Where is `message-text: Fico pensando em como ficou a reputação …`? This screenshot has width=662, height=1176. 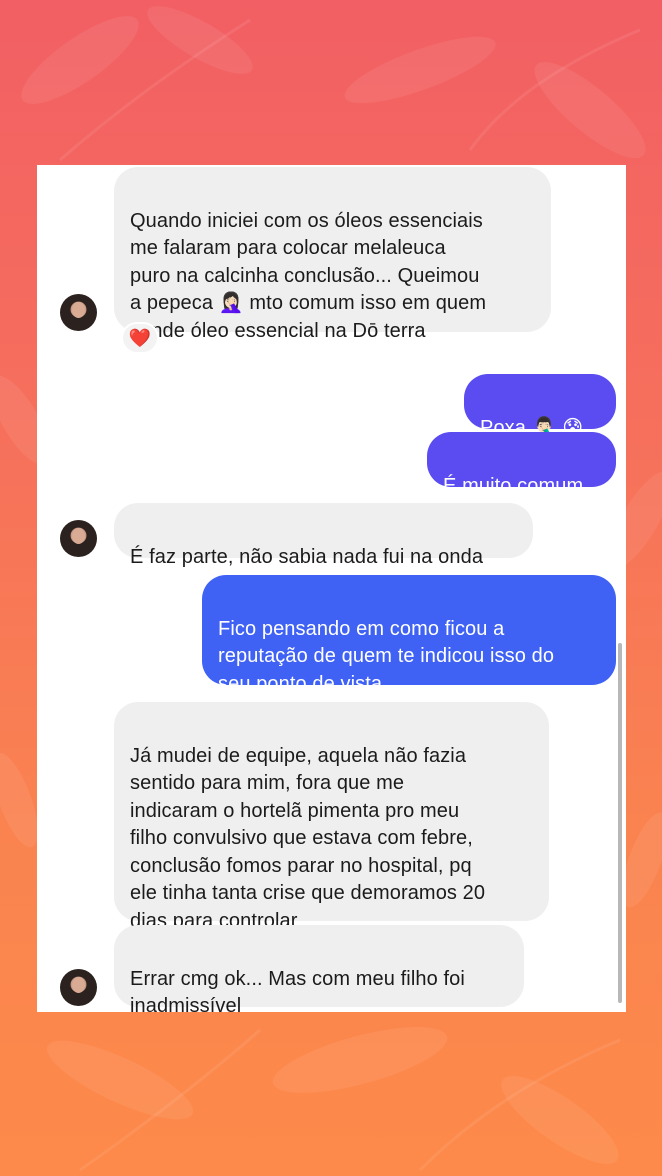
message-text: Fico pensando em como ficou a reputação … is located at coordinates (386, 656).